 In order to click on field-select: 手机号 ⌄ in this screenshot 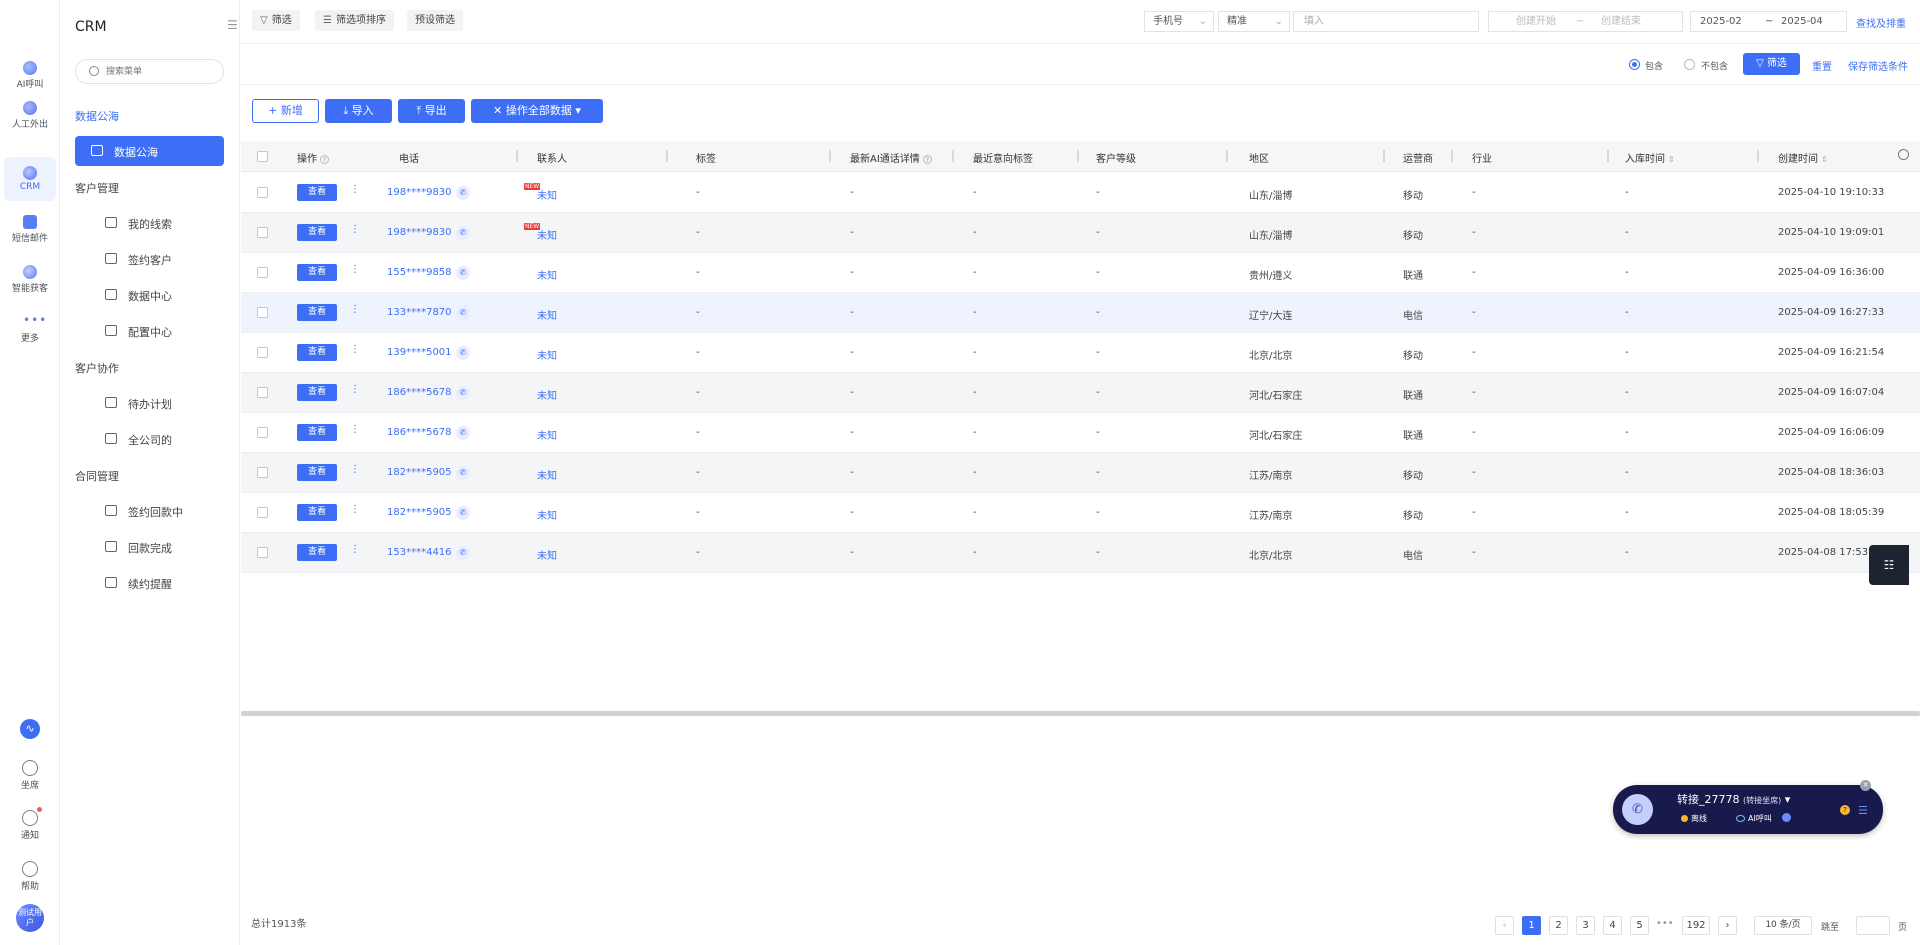, I will do `click(1179, 21)`.